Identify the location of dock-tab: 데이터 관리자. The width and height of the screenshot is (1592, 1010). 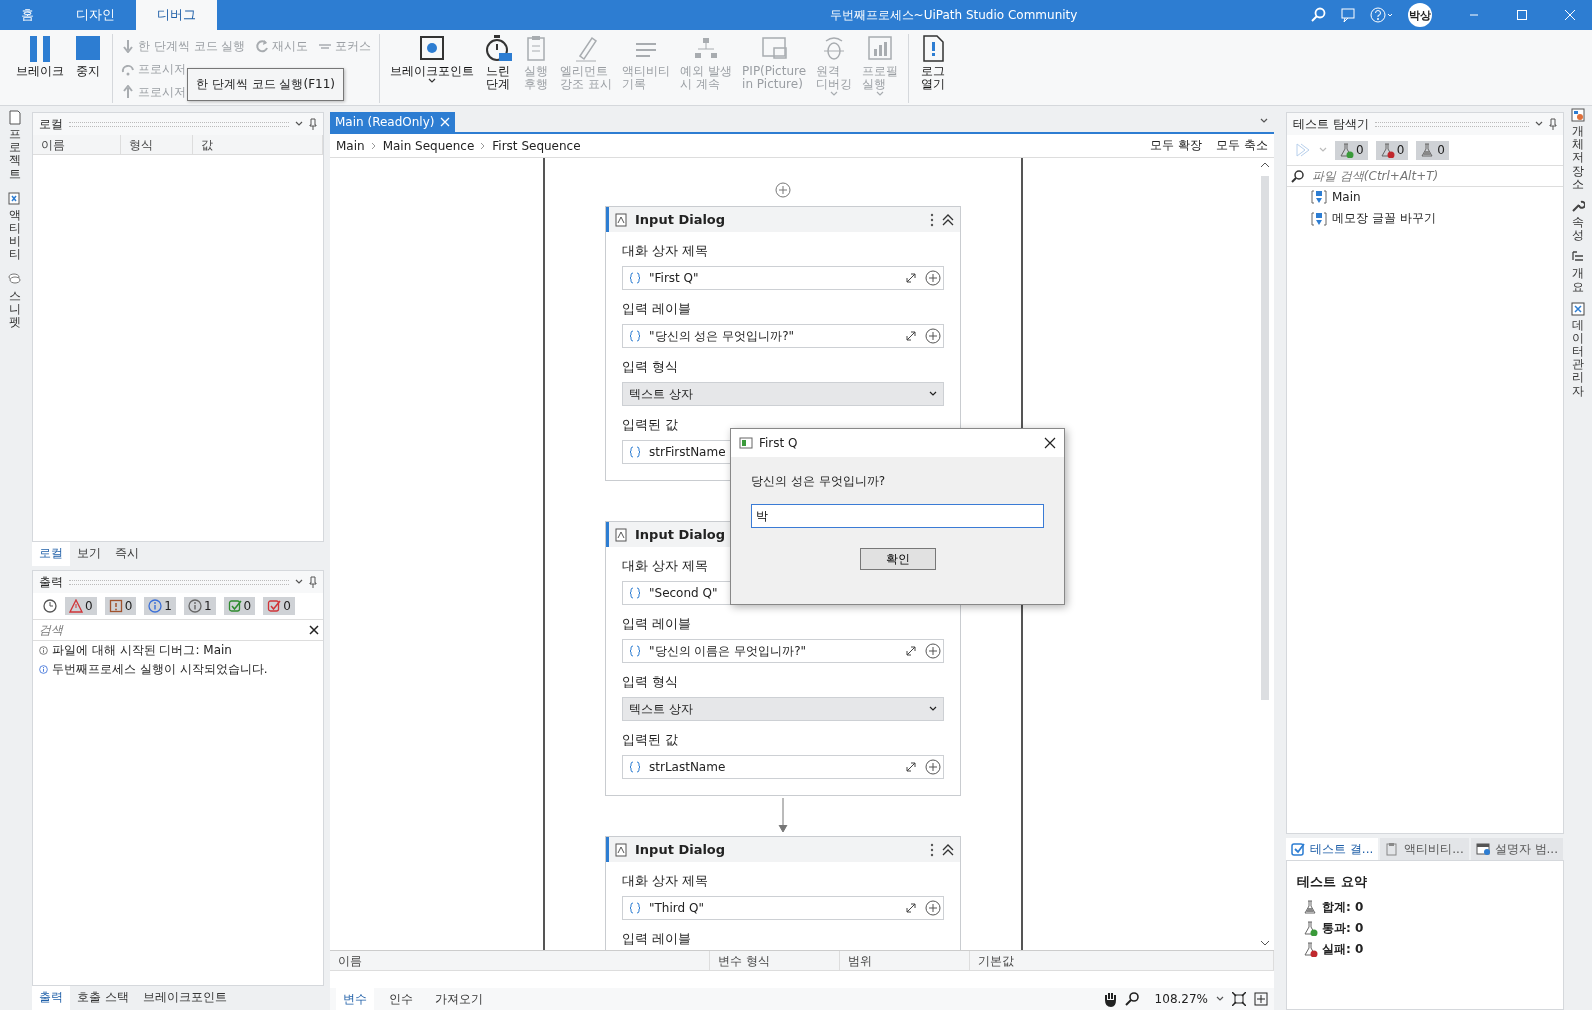
(1578, 358).